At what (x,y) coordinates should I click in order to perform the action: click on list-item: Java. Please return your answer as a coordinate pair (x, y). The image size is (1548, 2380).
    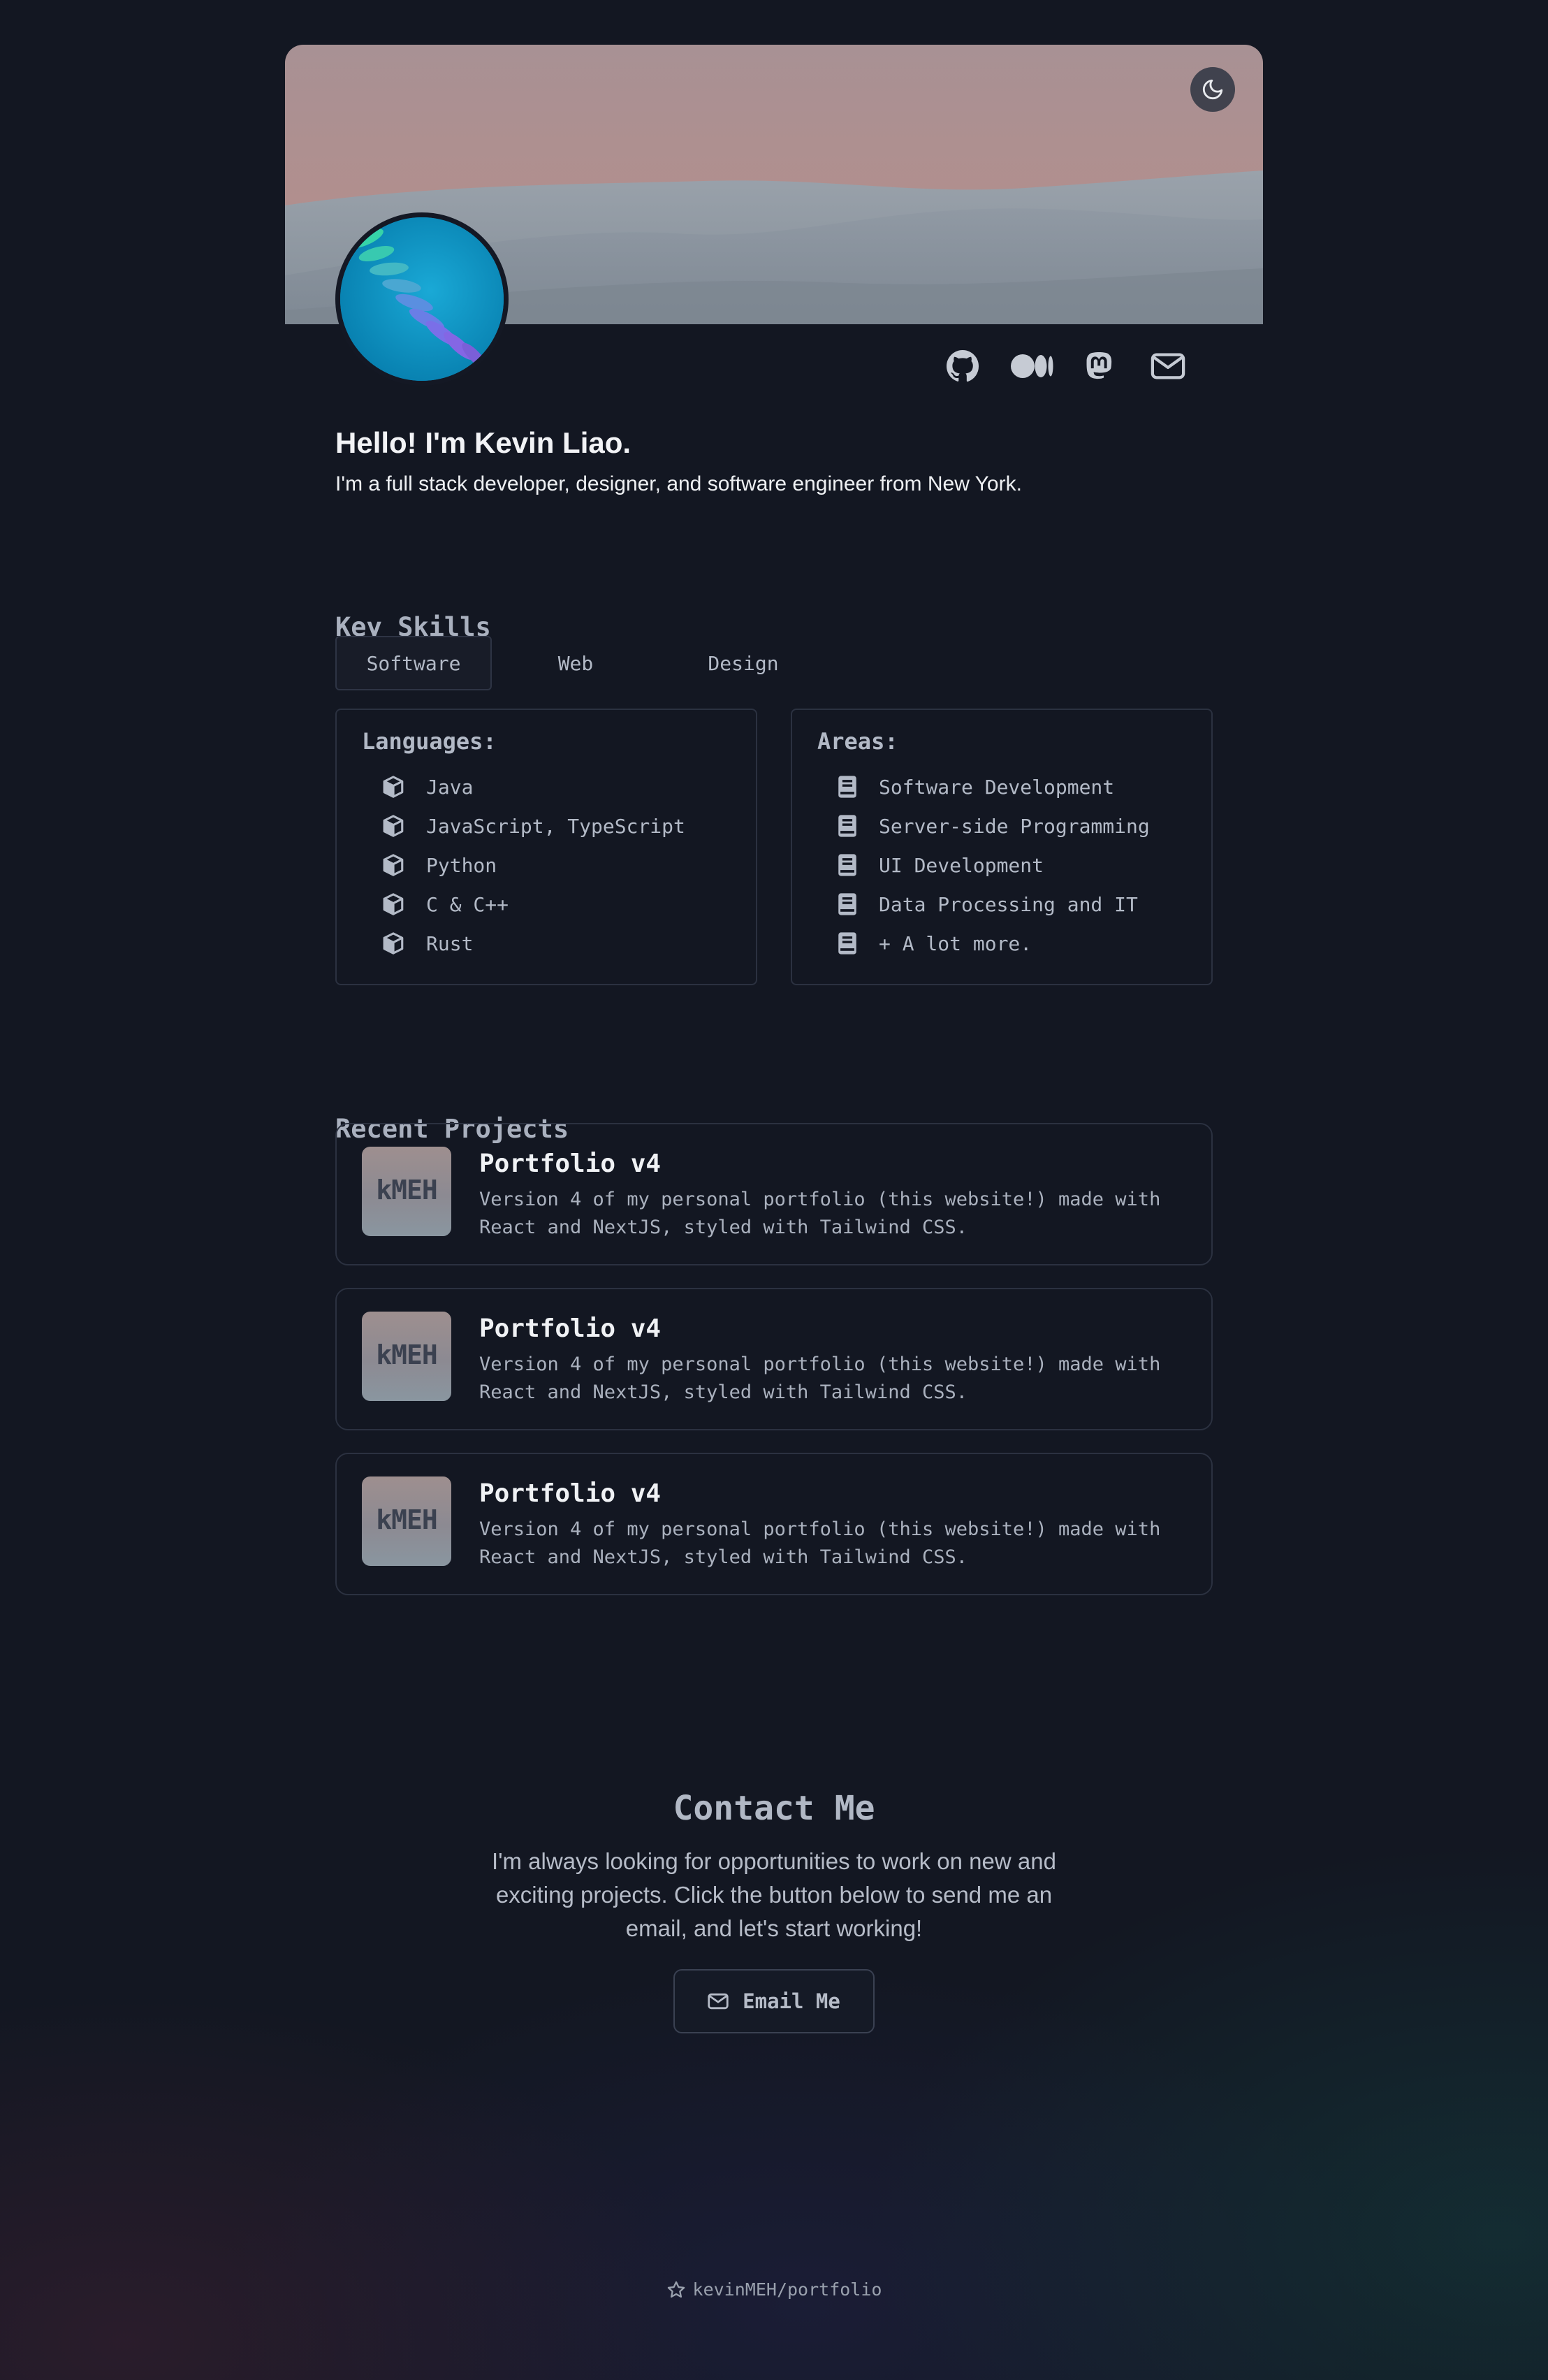
    Looking at the image, I should click on (547, 787).